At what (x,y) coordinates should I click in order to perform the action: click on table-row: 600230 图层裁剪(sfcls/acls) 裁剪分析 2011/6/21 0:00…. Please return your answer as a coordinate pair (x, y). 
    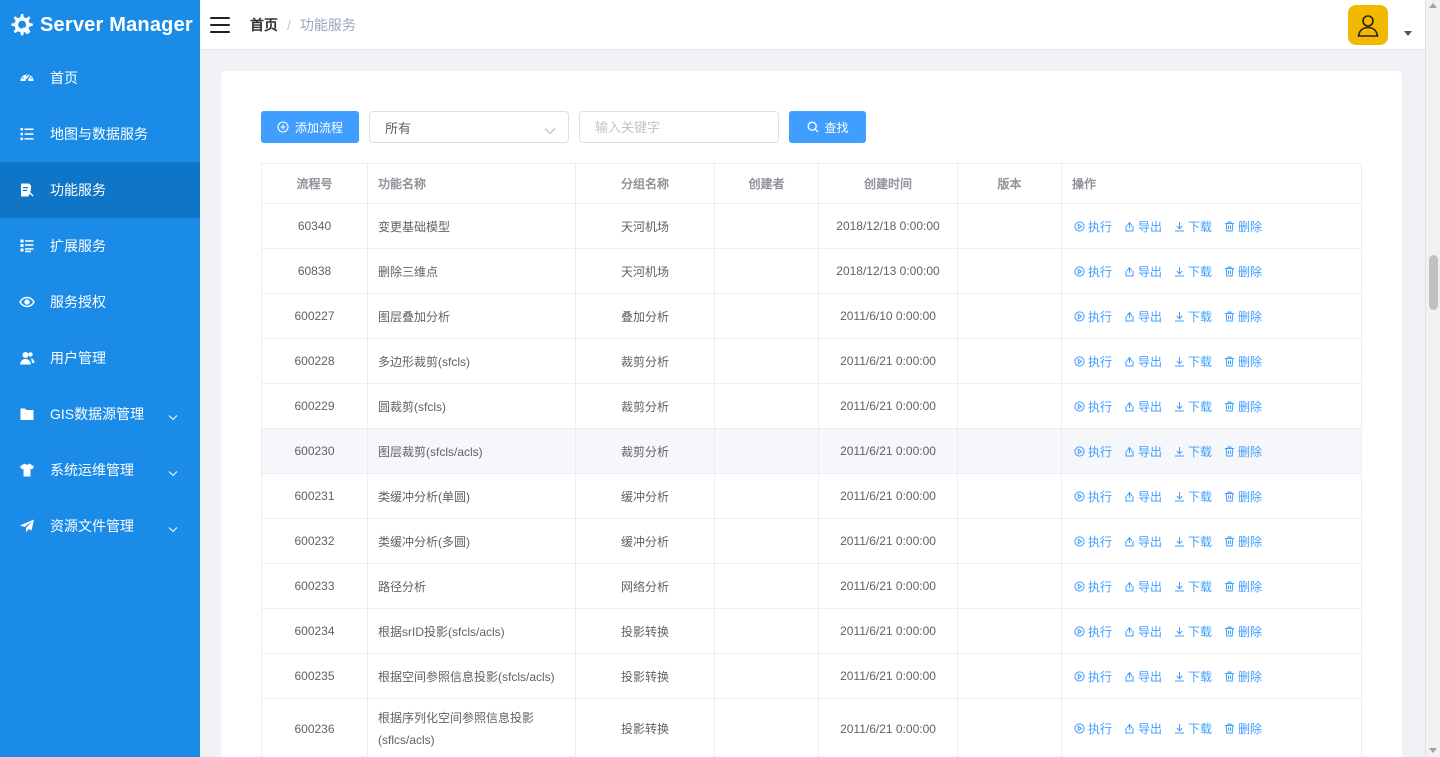
    Looking at the image, I should click on (811, 451).